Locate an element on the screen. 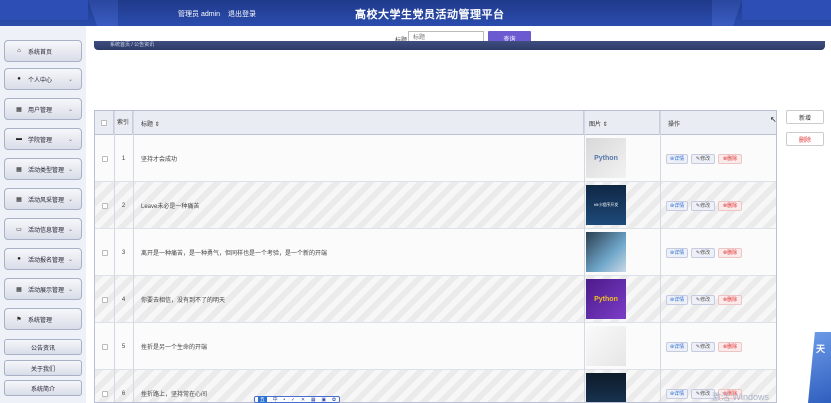 This screenshot has width=831, height=403. sidebar-item-7: ● 活动报名管理 ⌄ is located at coordinates (43, 259).